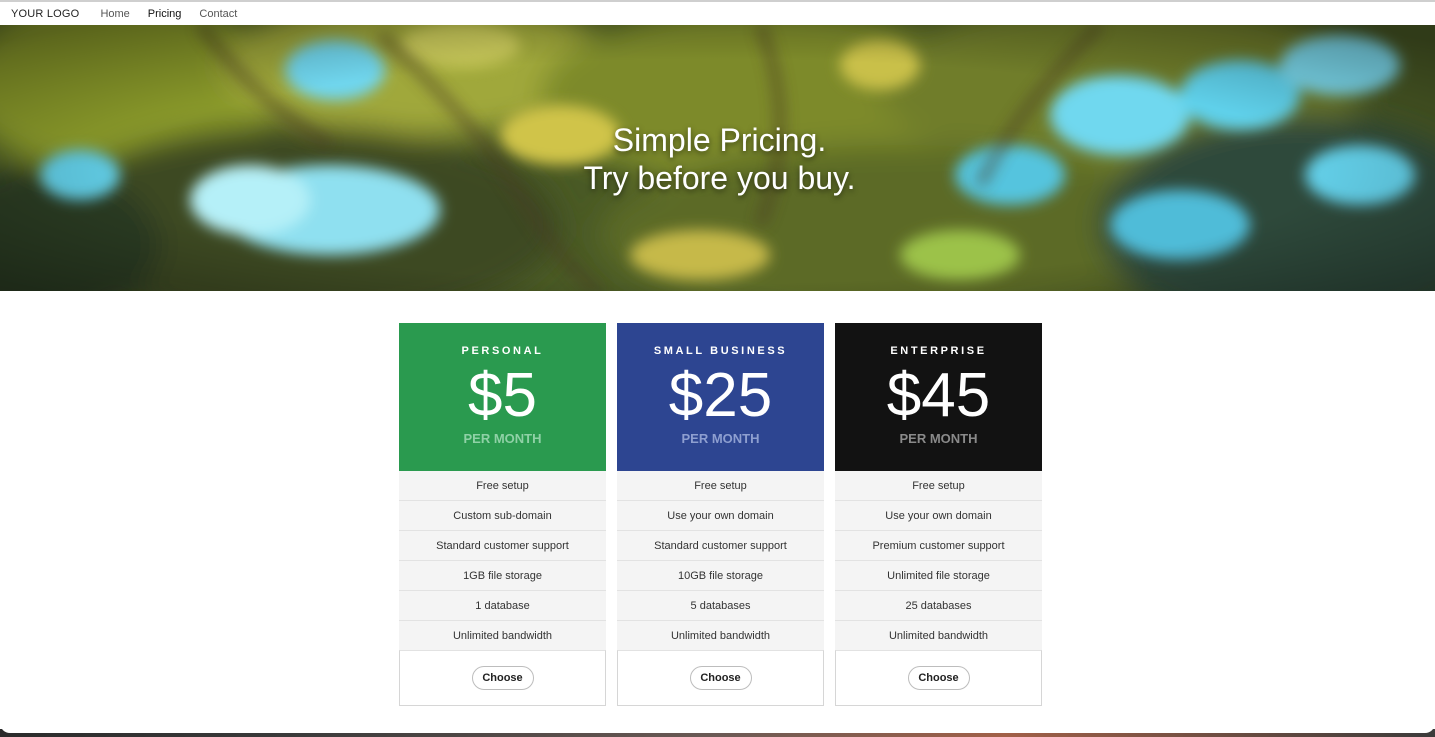 The image size is (1435, 737). What do you see at coordinates (938, 606) in the screenshot?
I see `feature-item: 25 databases` at bounding box center [938, 606].